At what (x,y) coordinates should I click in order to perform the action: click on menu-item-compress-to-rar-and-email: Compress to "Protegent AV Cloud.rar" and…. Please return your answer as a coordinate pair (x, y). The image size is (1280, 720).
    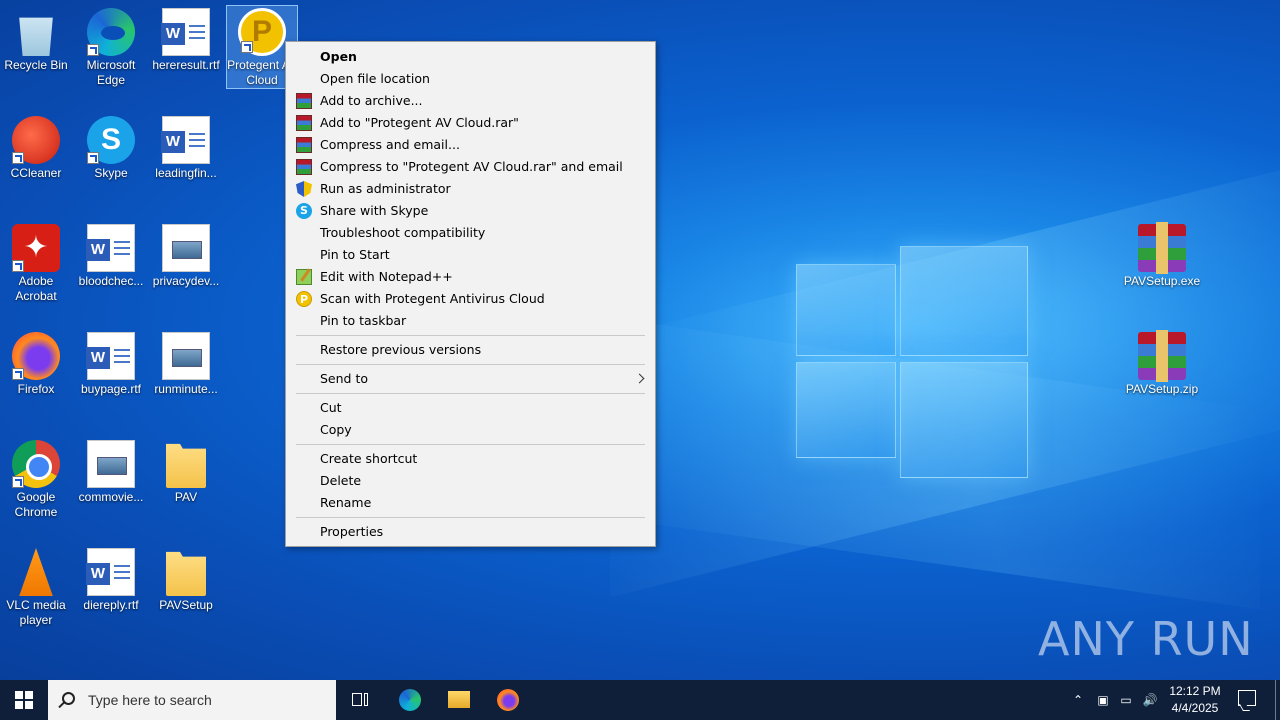
    Looking at the image, I should click on (470, 167).